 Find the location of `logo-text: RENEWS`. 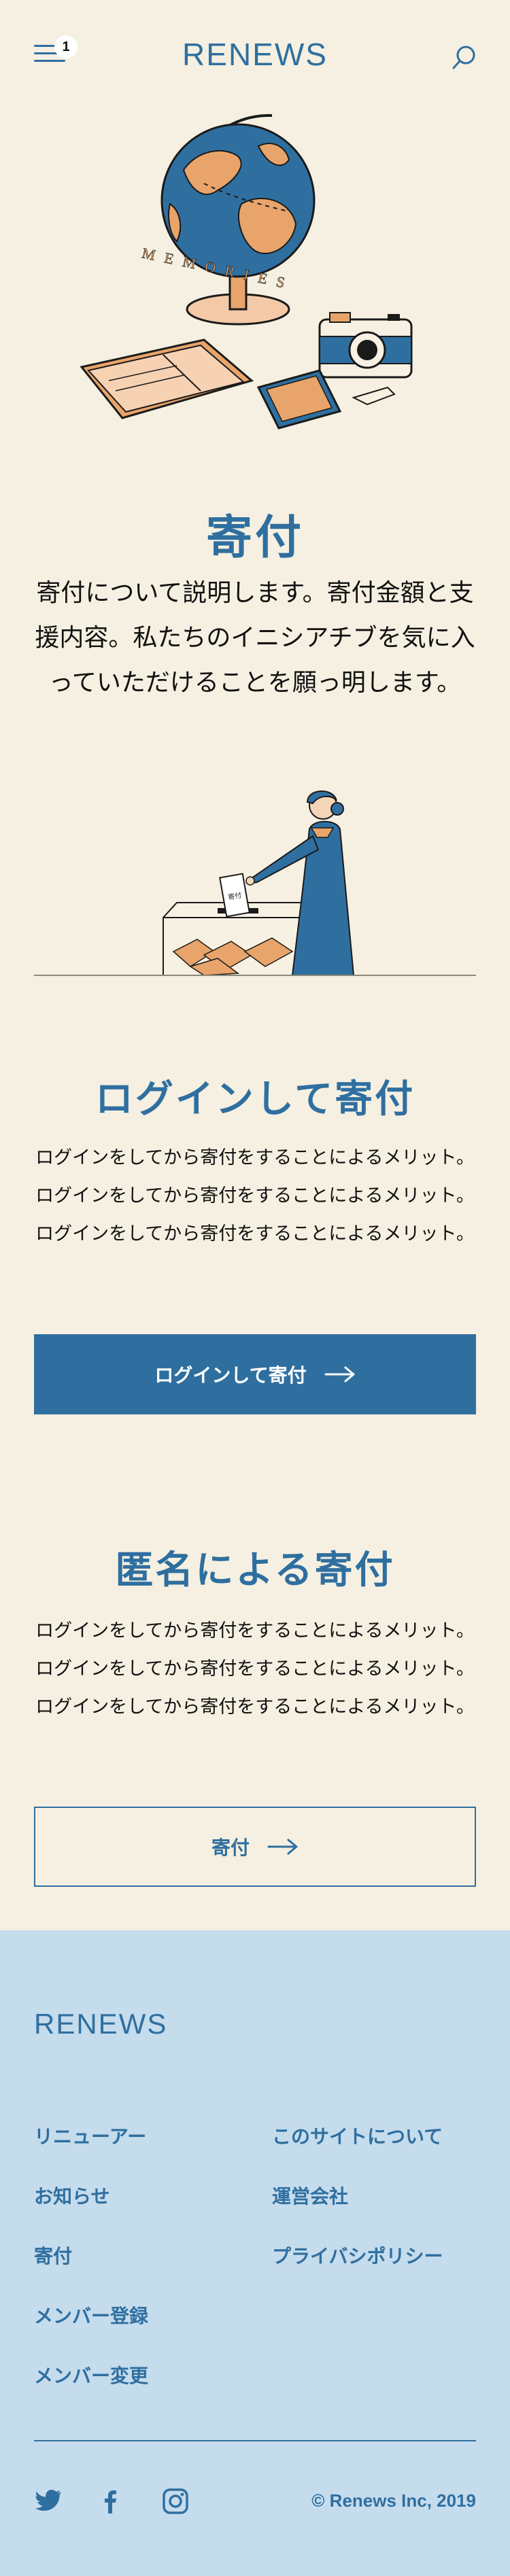

logo-text: RENEWS is located at coordinates (255, 54).